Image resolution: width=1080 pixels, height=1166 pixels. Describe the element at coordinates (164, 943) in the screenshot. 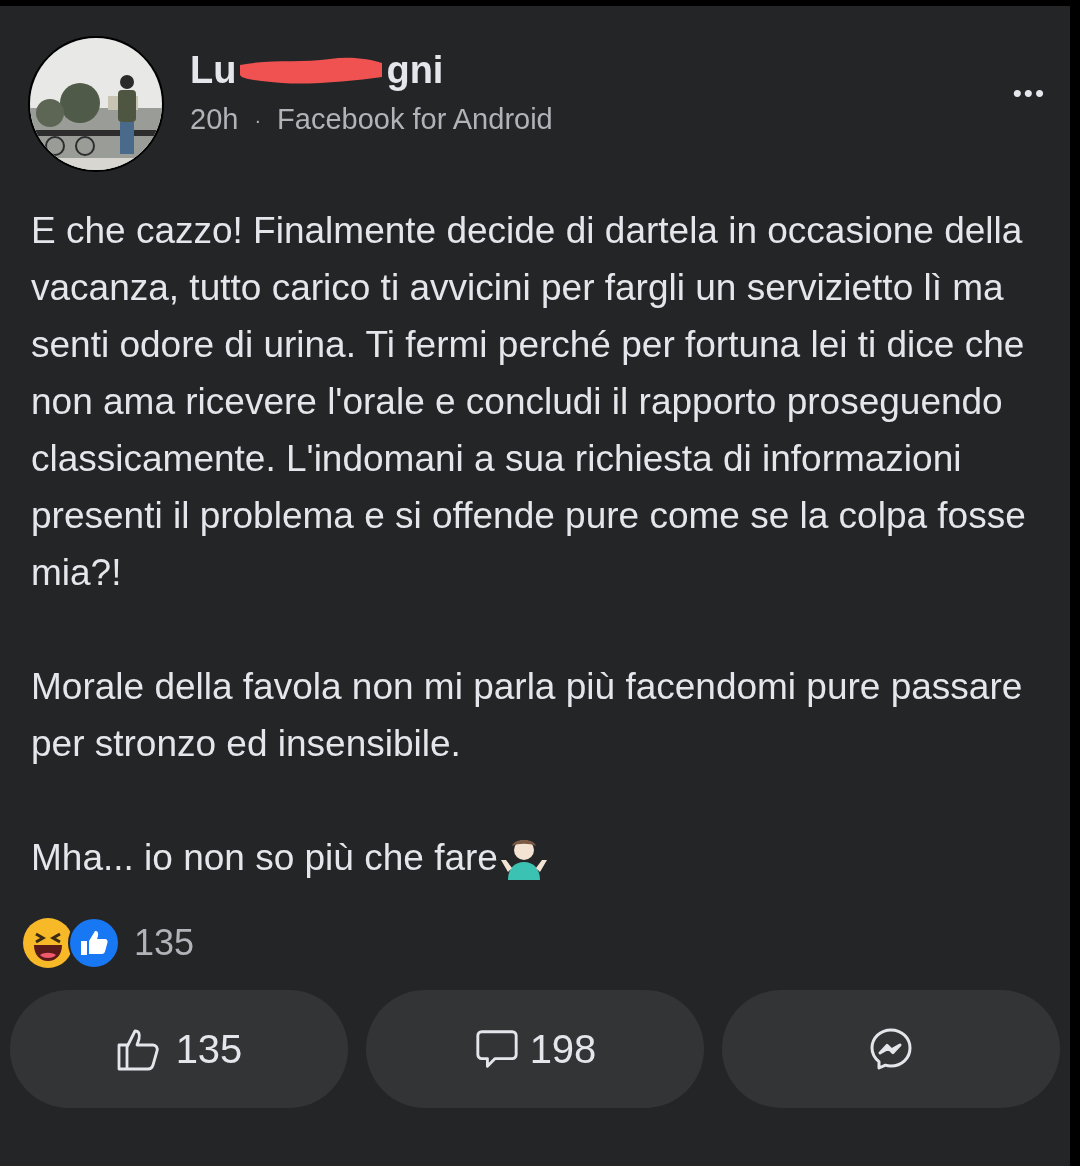

I see `reaction-count: 135` at that location.